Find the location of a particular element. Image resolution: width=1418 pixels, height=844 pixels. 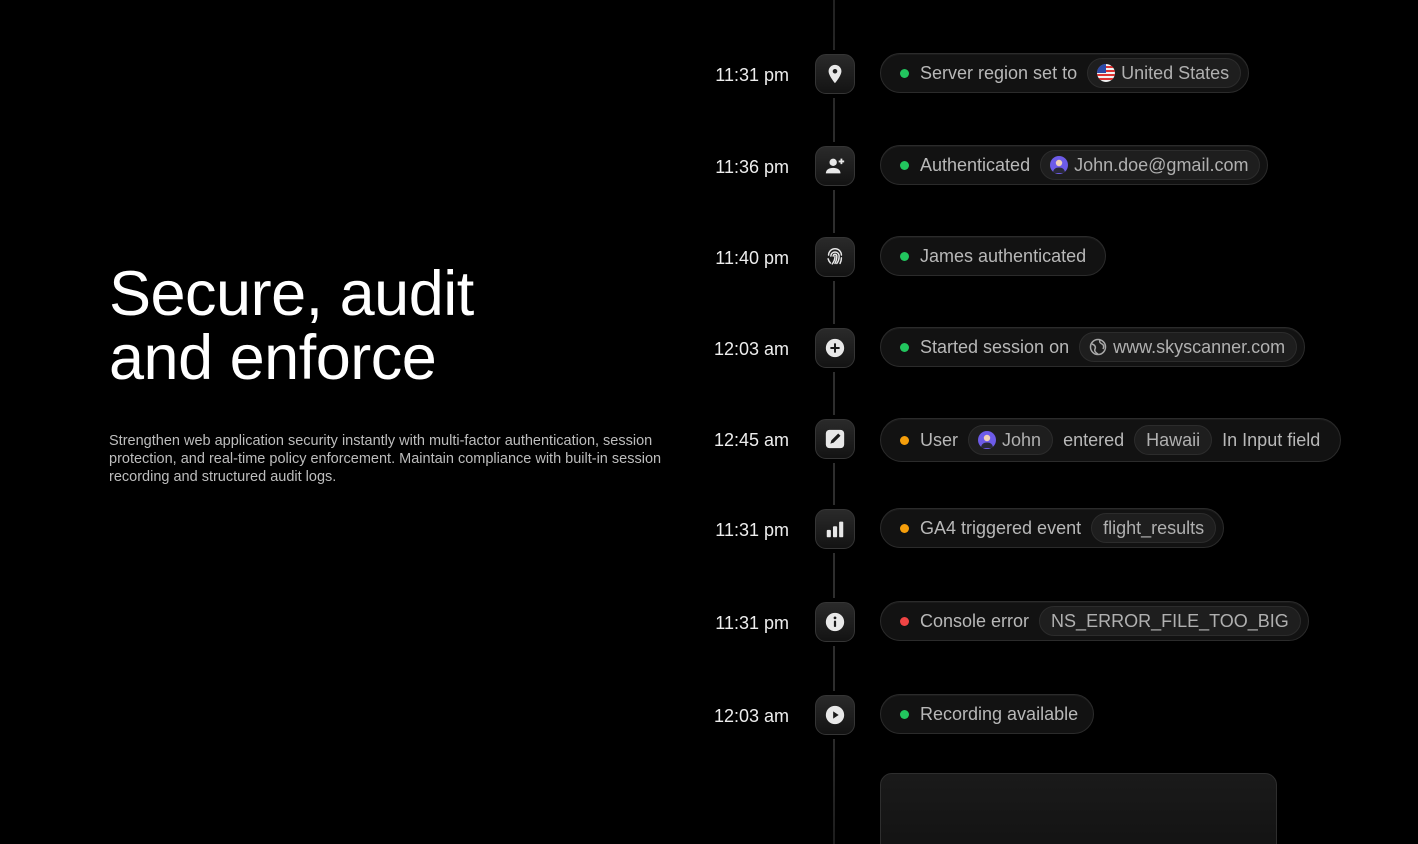

user-chip: John is located at coordinates (1011, 440).